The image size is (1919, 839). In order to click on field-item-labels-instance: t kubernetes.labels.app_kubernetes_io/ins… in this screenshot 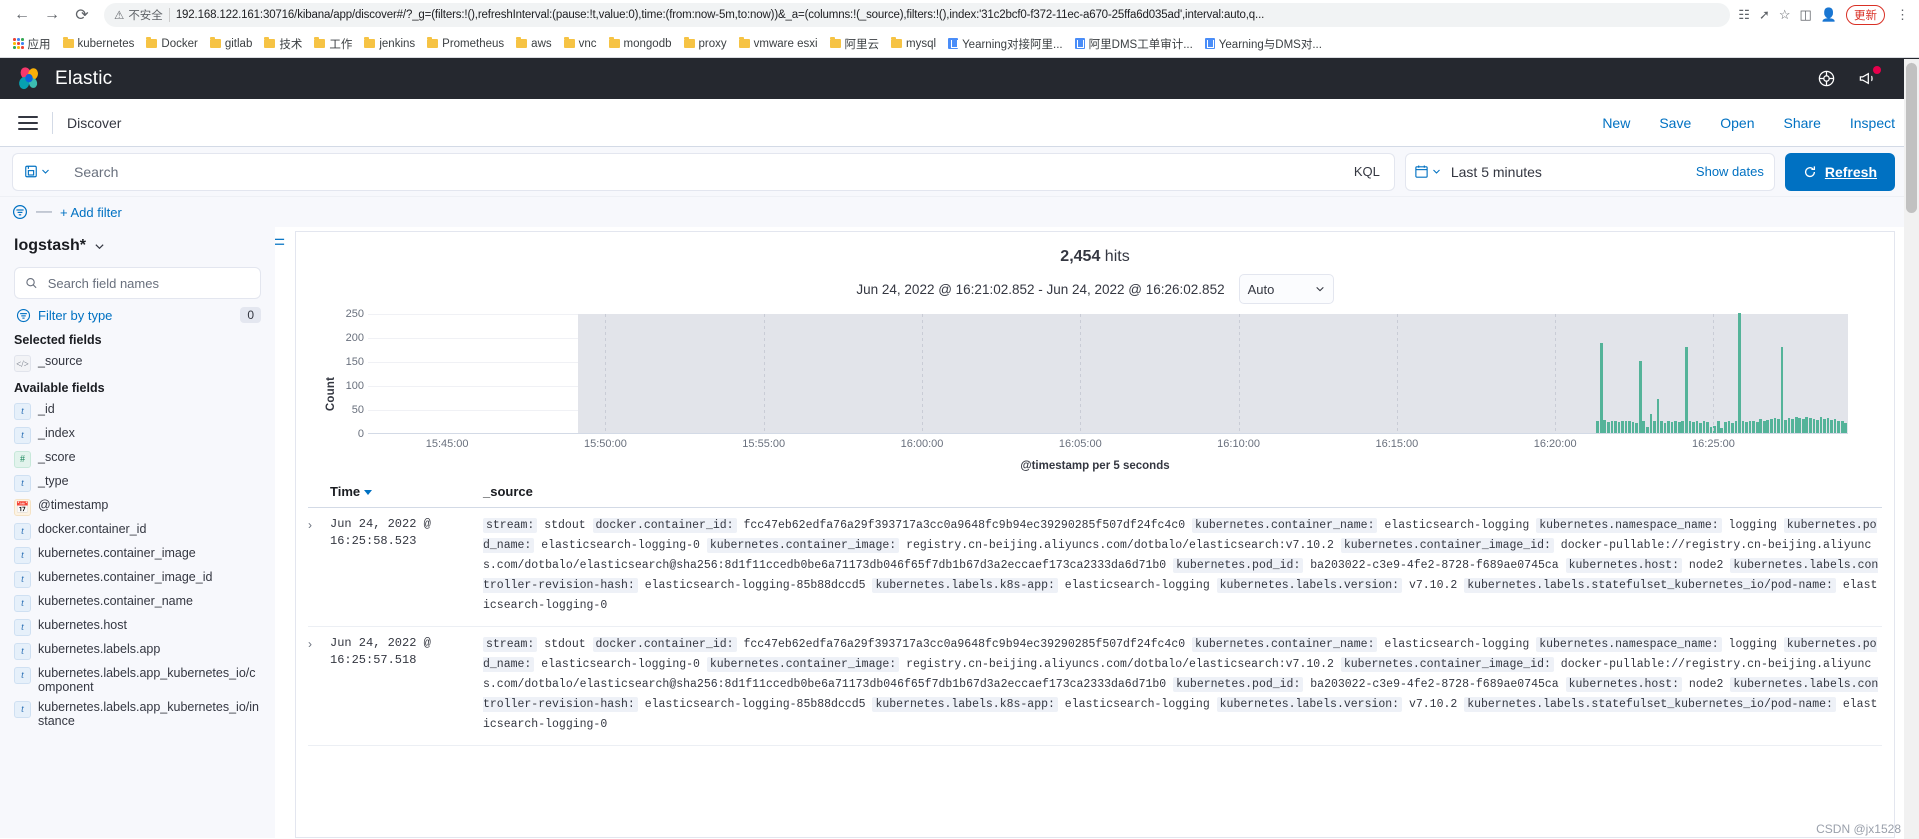, I will do `click(137, 714)`.